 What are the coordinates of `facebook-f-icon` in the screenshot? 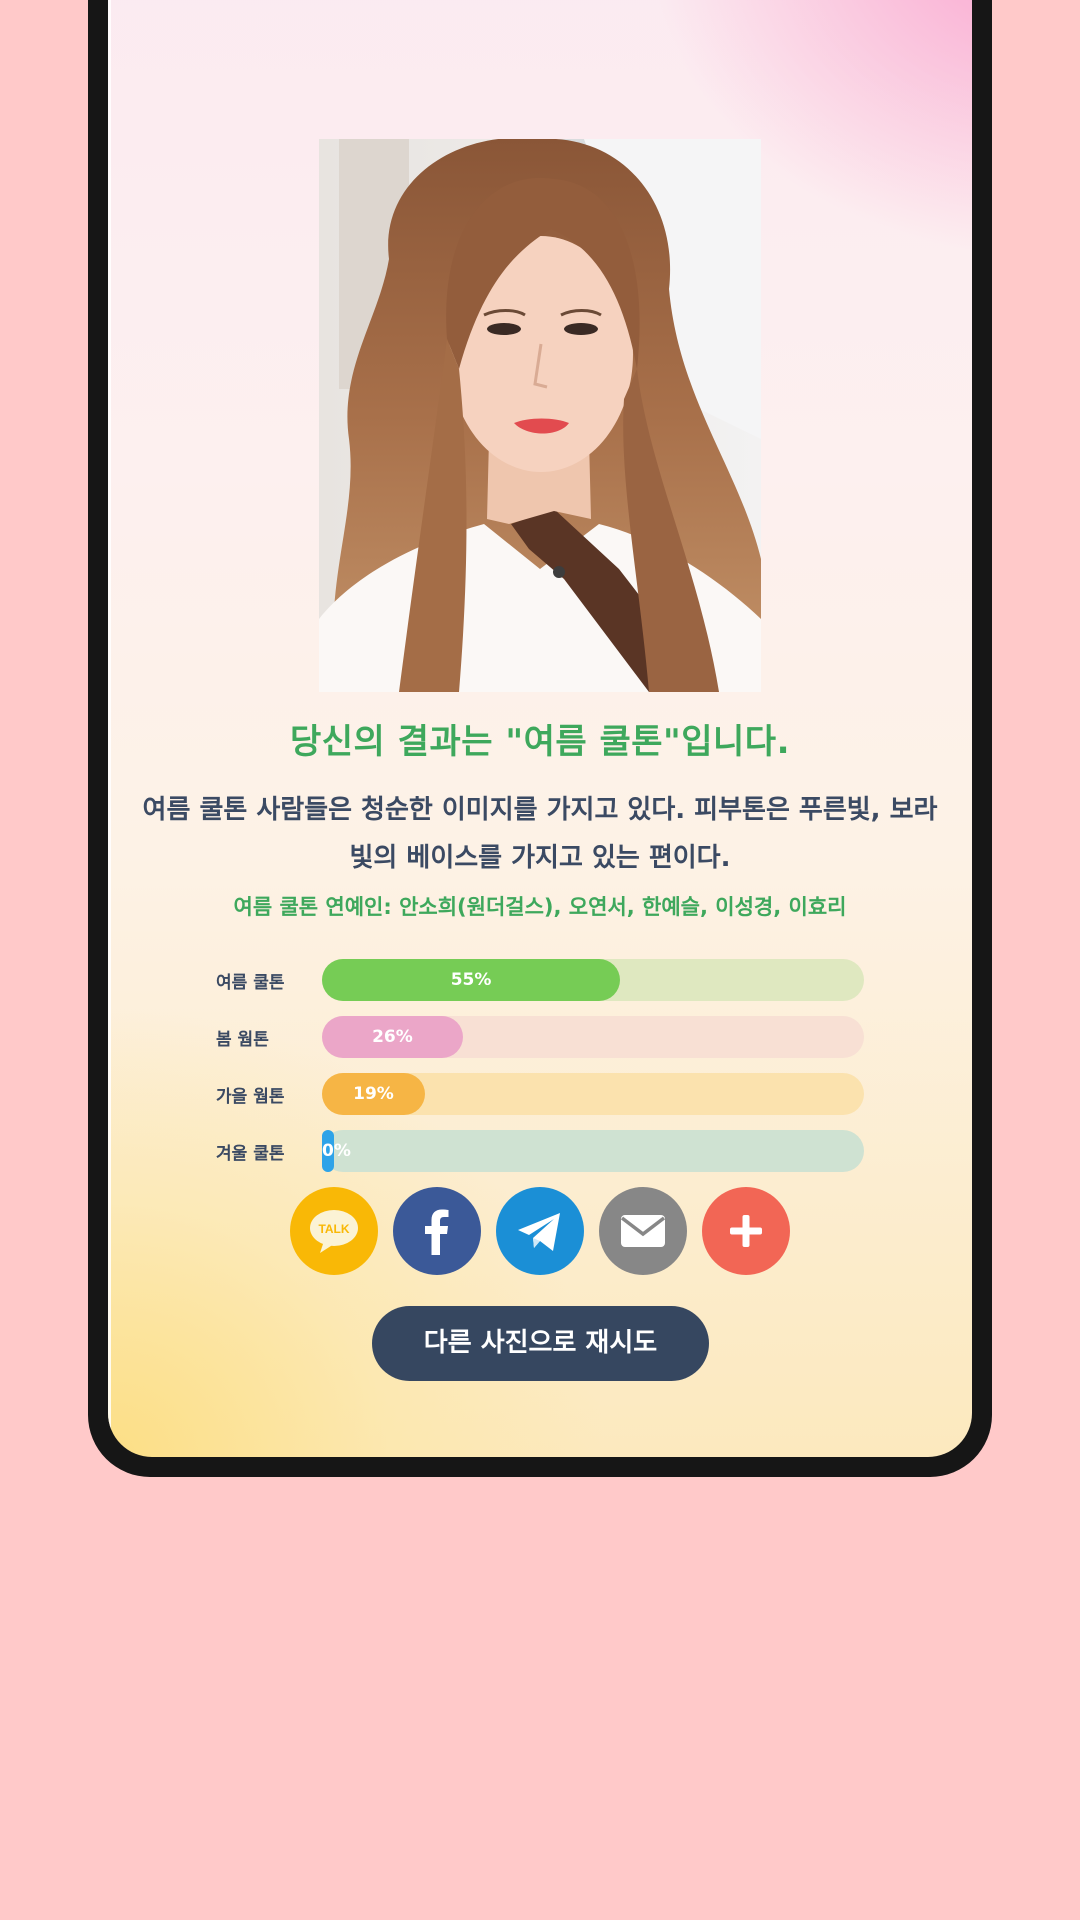 It's located at (437, 1232).